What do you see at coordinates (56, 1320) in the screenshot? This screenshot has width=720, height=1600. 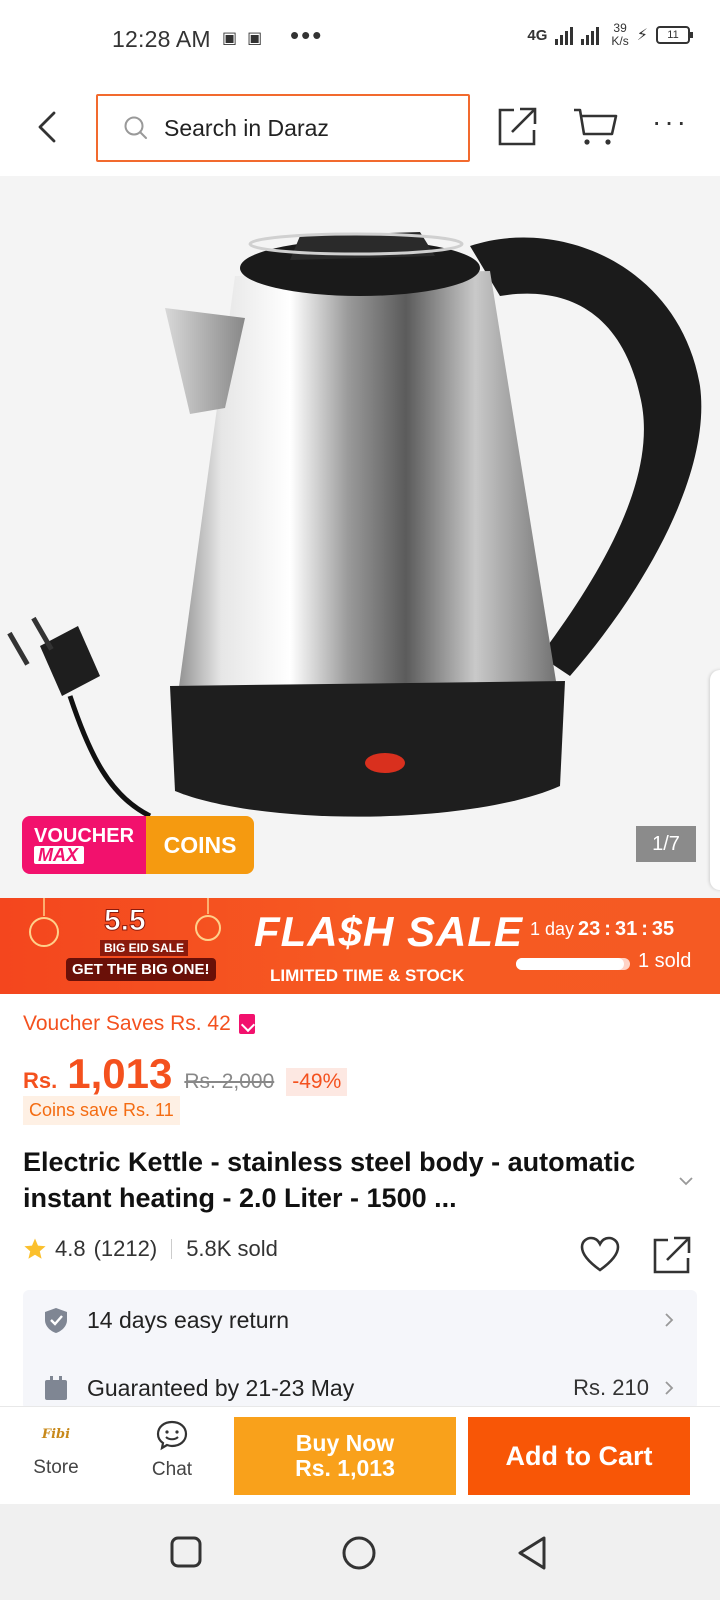 I see `shield-check-icon` at bounding box center [56, 1320].